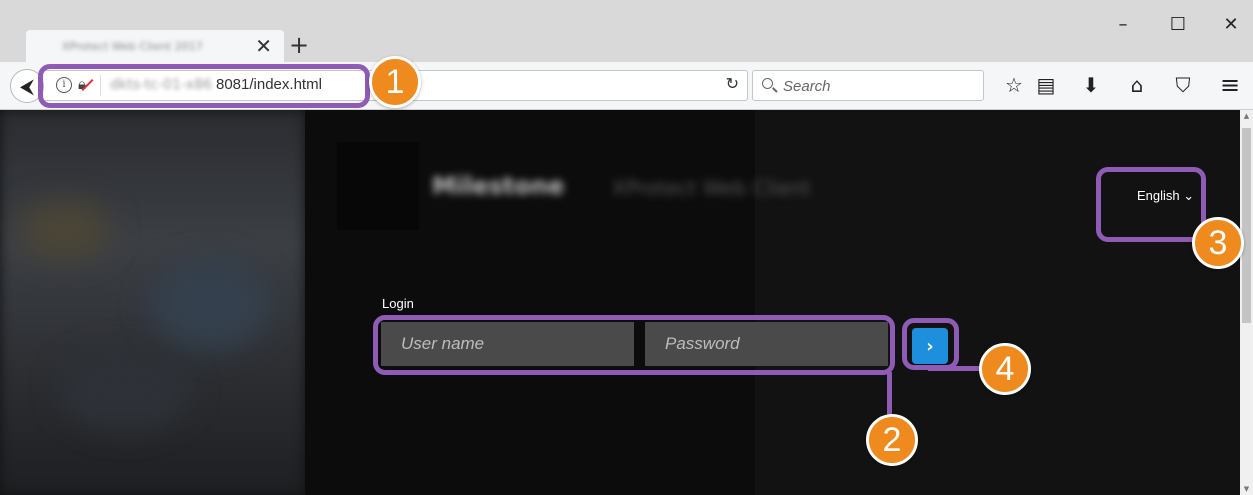  What do you see at coordinates (64, 85) in the screenshot?
I see `info-icon: i` at bounding box center [64, 85].